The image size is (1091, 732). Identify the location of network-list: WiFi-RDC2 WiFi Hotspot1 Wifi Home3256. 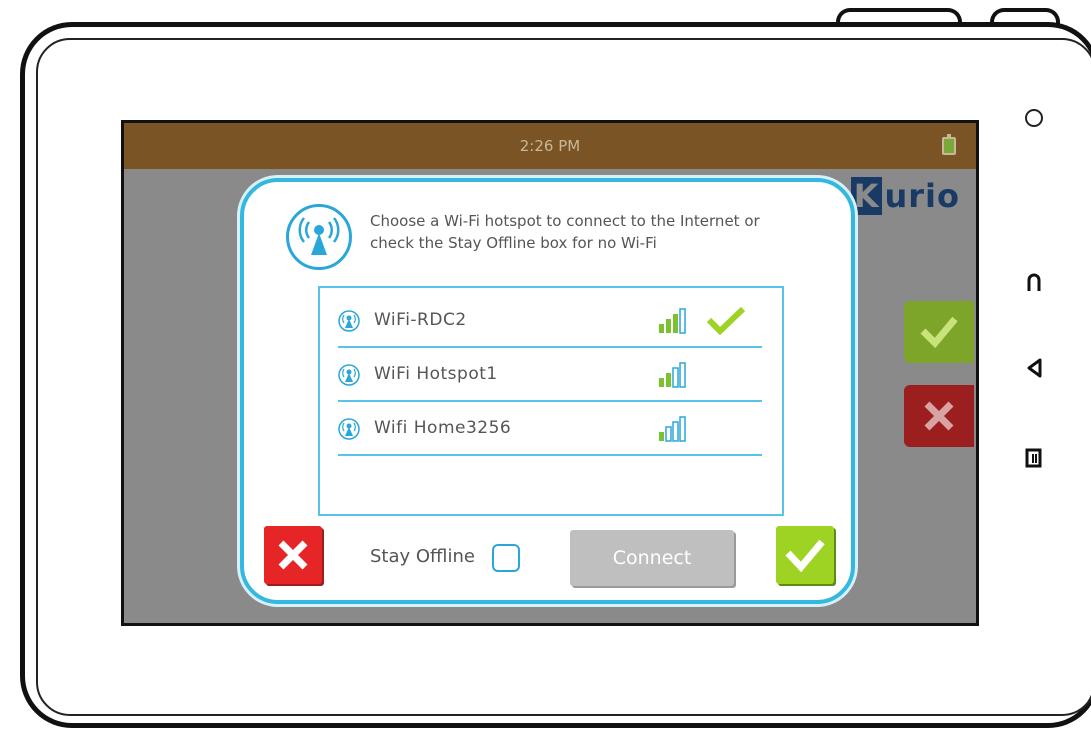
(551, 401).